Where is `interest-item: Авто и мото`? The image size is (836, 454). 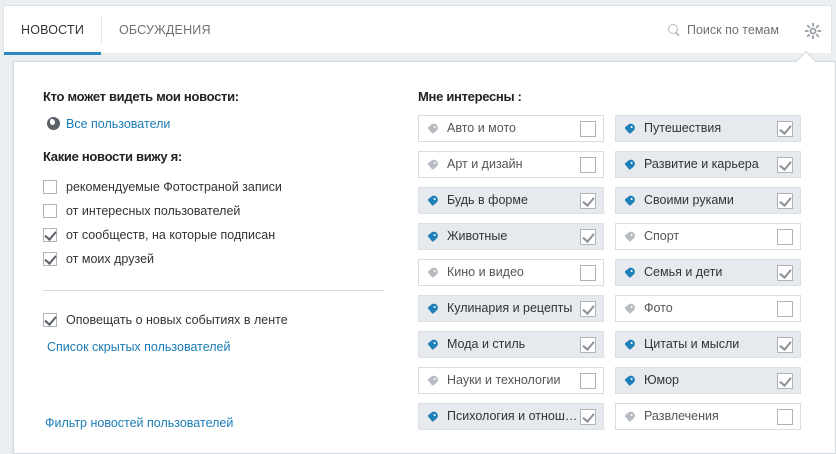
interest-item: Авто и мото is located at coordinates (511, 128).